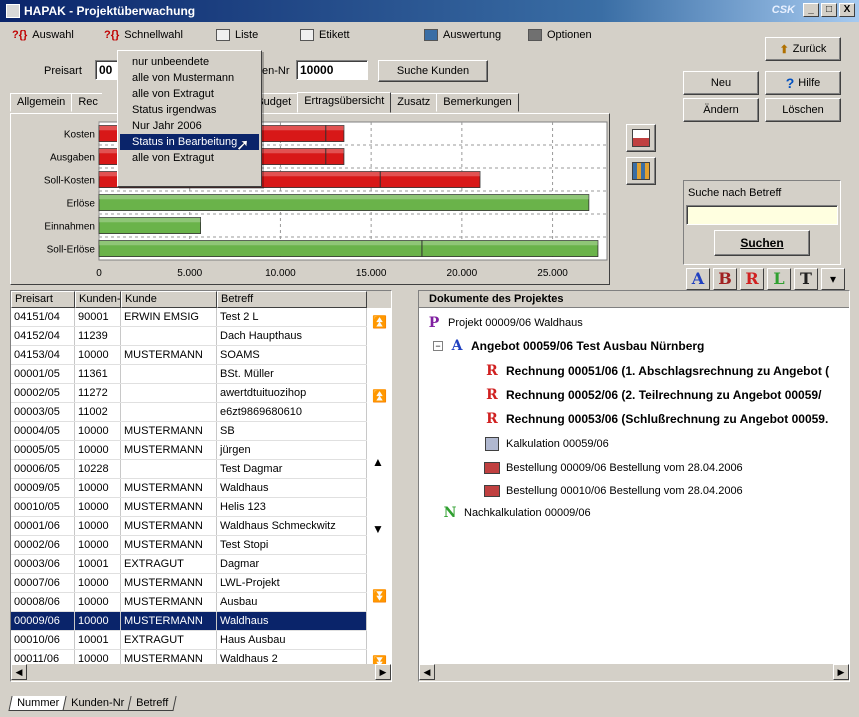  I want to click on neu-button: Neu, so click(721, 83).